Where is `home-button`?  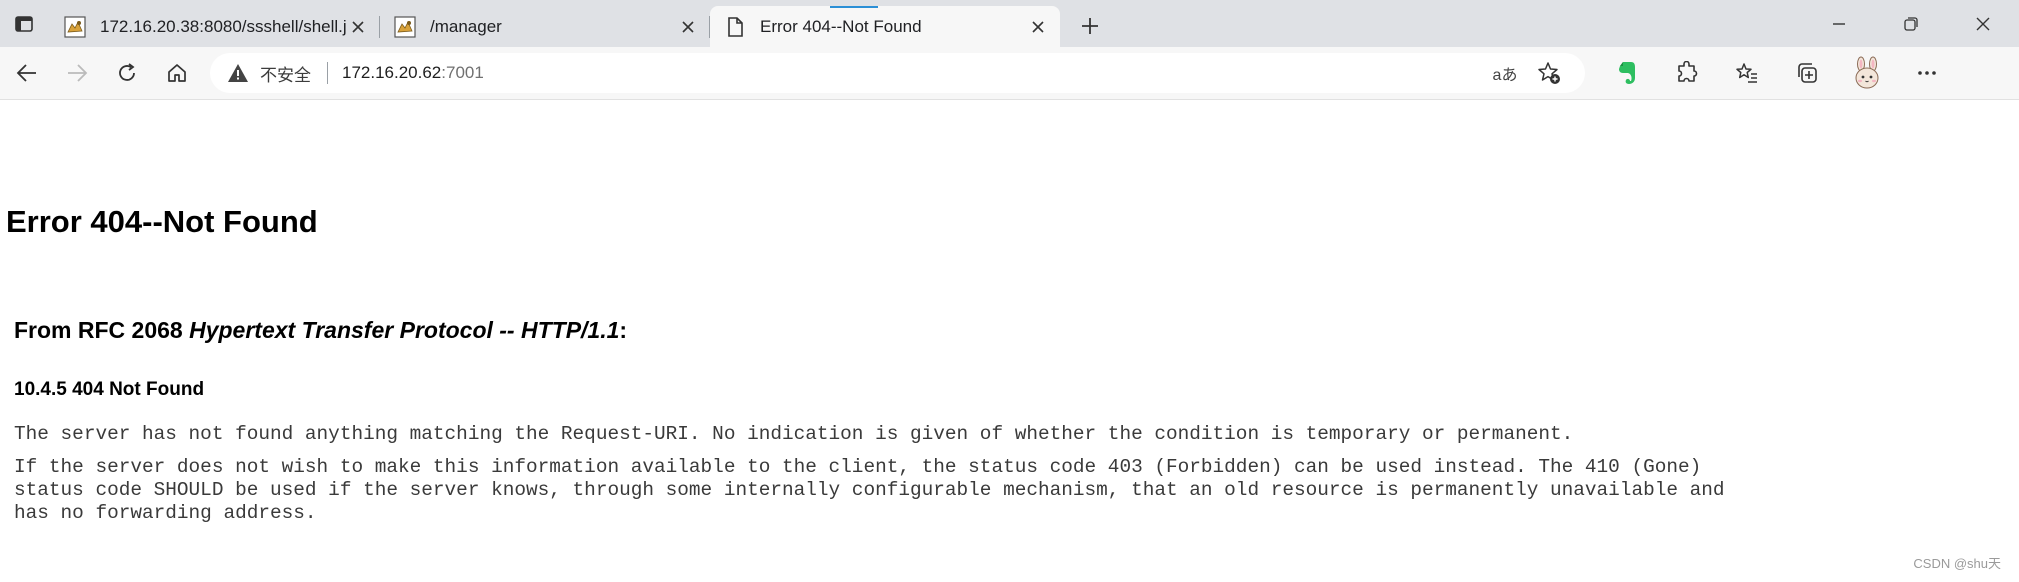
home-button is located at coordinates (177, 73).